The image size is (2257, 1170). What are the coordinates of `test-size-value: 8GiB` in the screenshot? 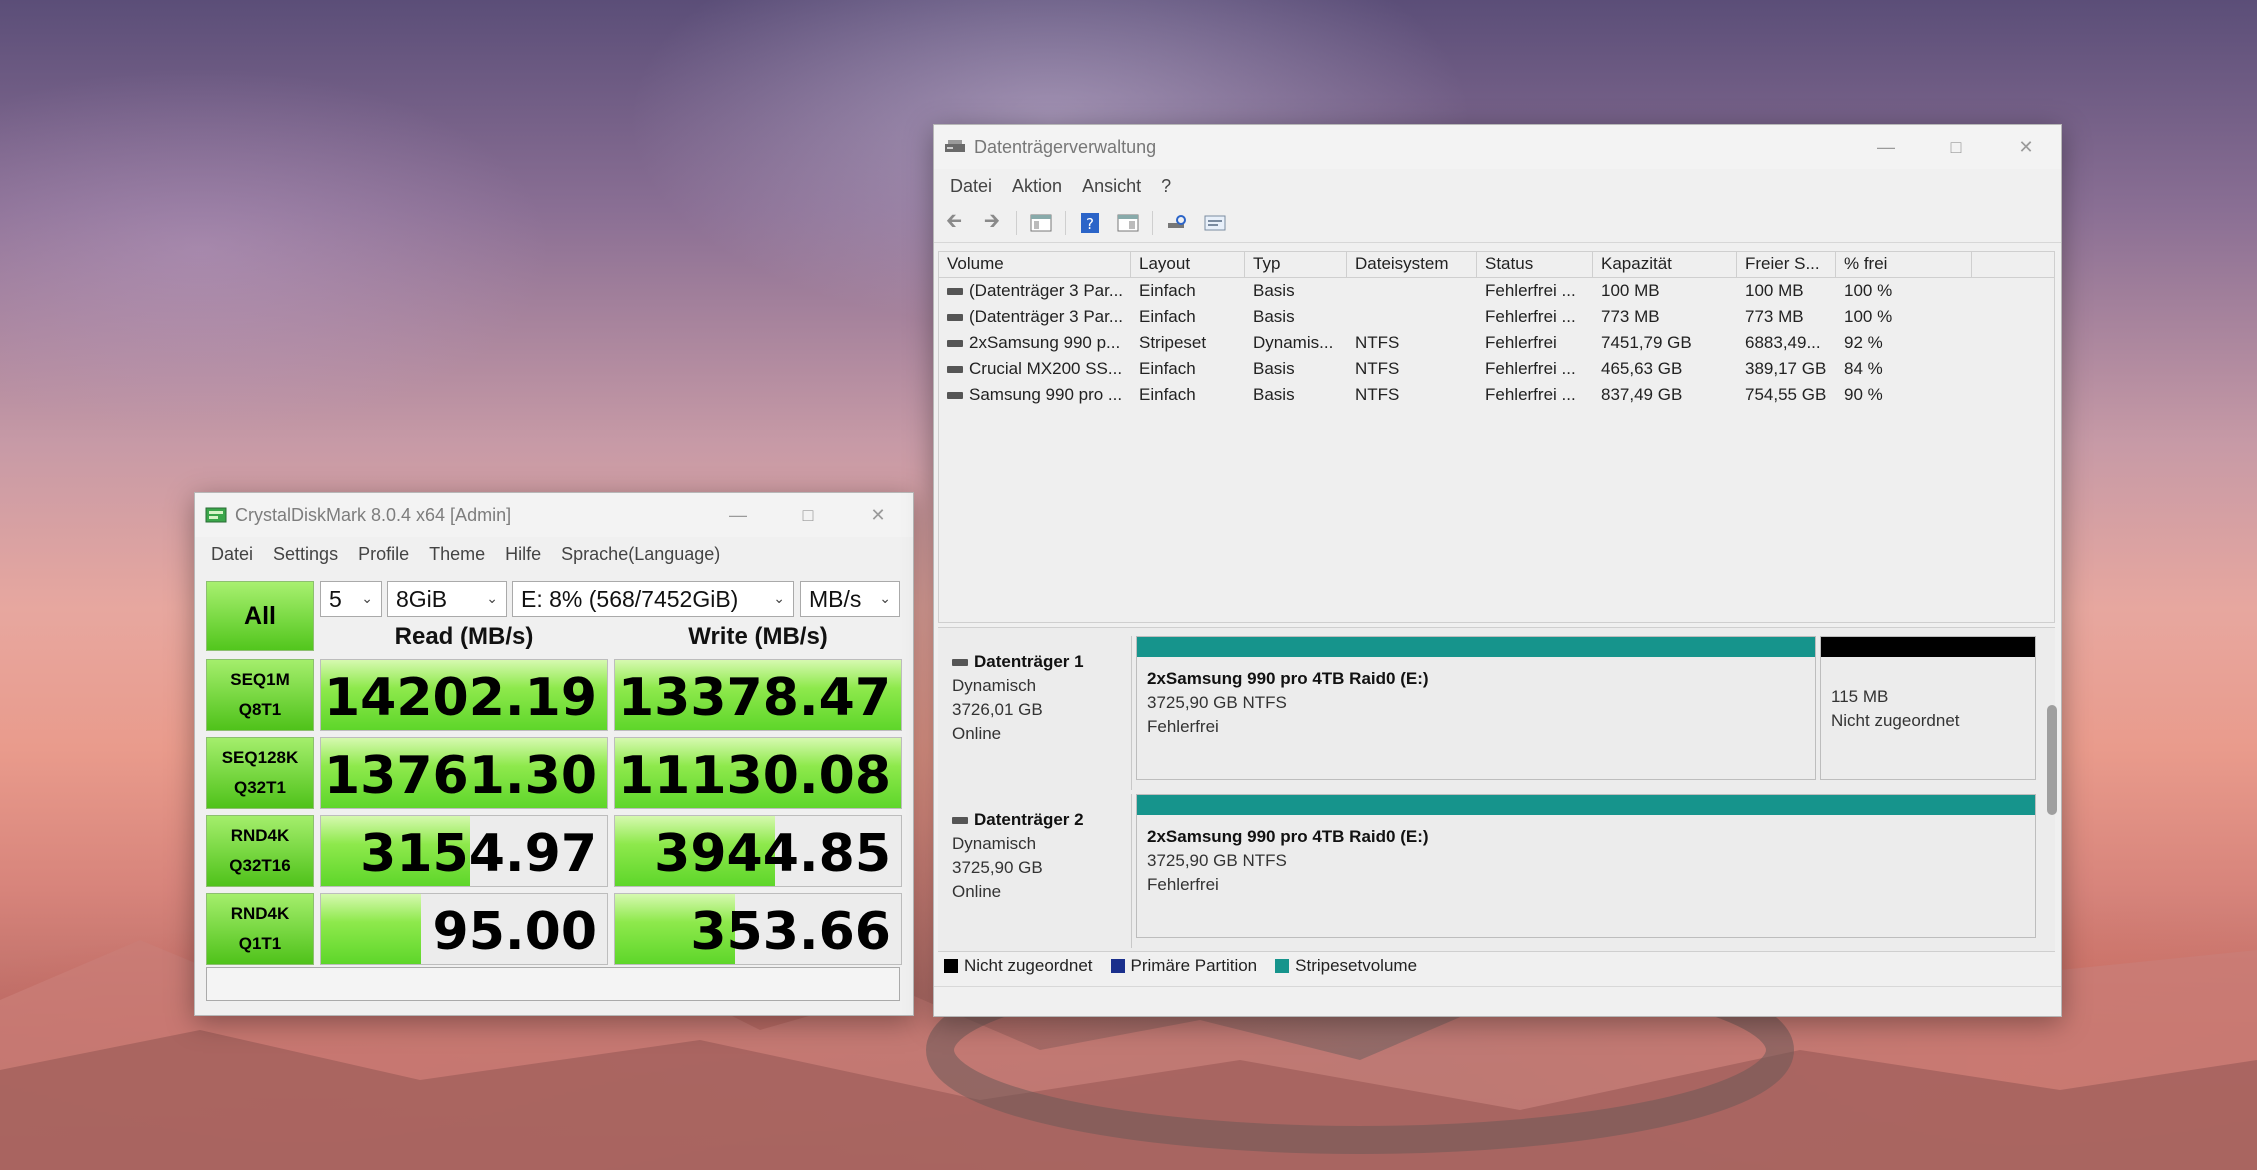 It's located at (422, 598).